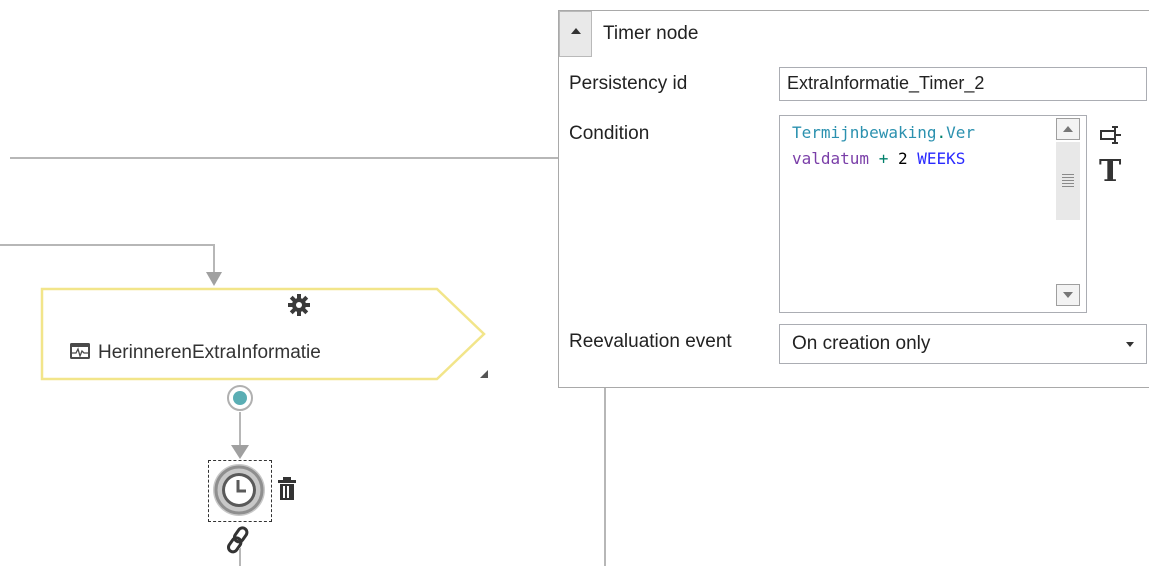 Image resolution: width=1149 pixels, height=566 pixels. What do you see at coordinates (107, 245) in the screenshot?
I see `connector-line-upper` at bounding box center [107, 245].